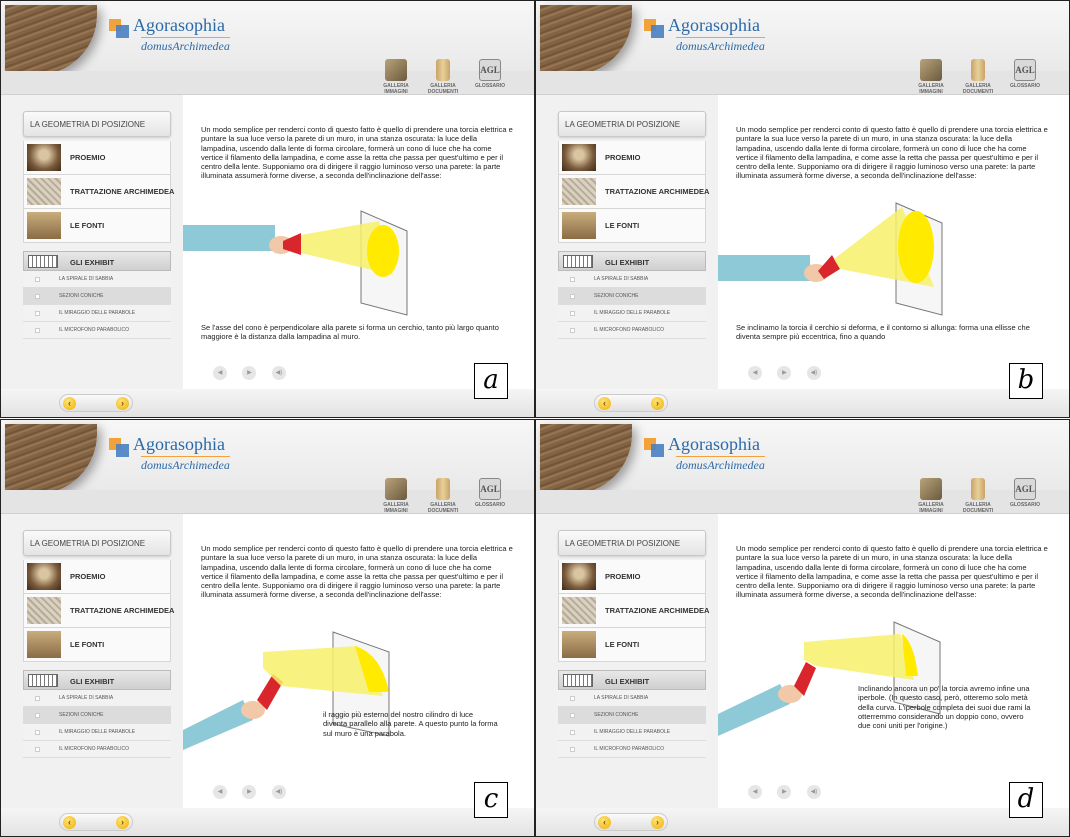 This screenshot has height=837, width=1070. Describe the element at coordinates (616, 296) in the screenshot. I see `exhibit-item-label: SEZIONI CONICHE` at that location.